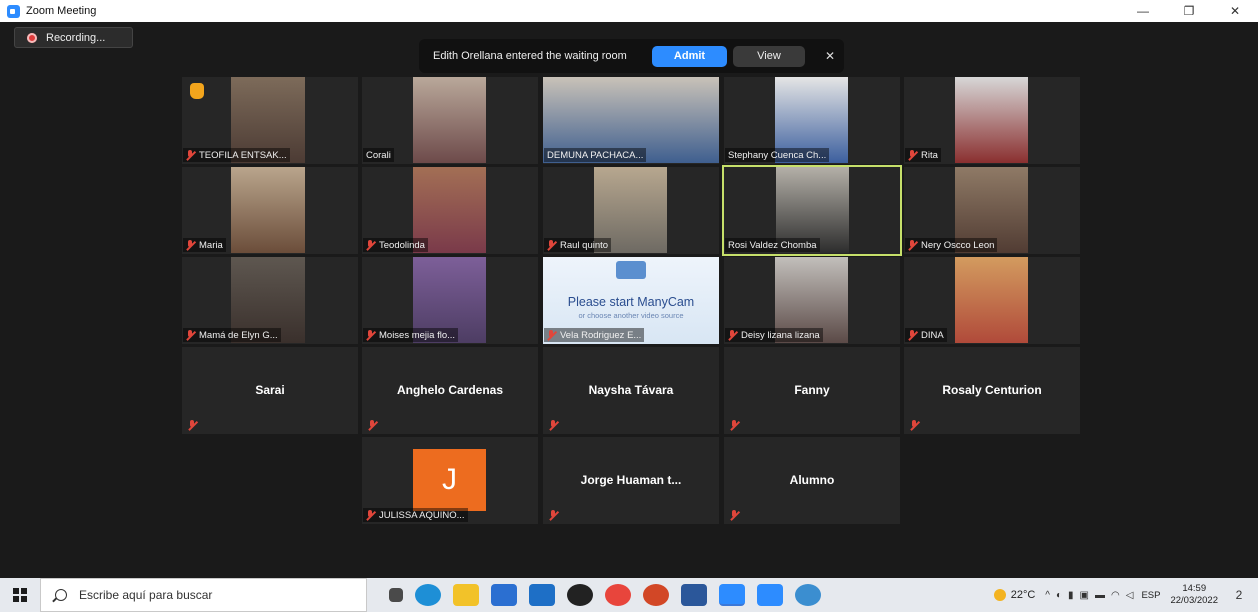  I want to click on wifi-icon: ◠, so click(1115, 595).